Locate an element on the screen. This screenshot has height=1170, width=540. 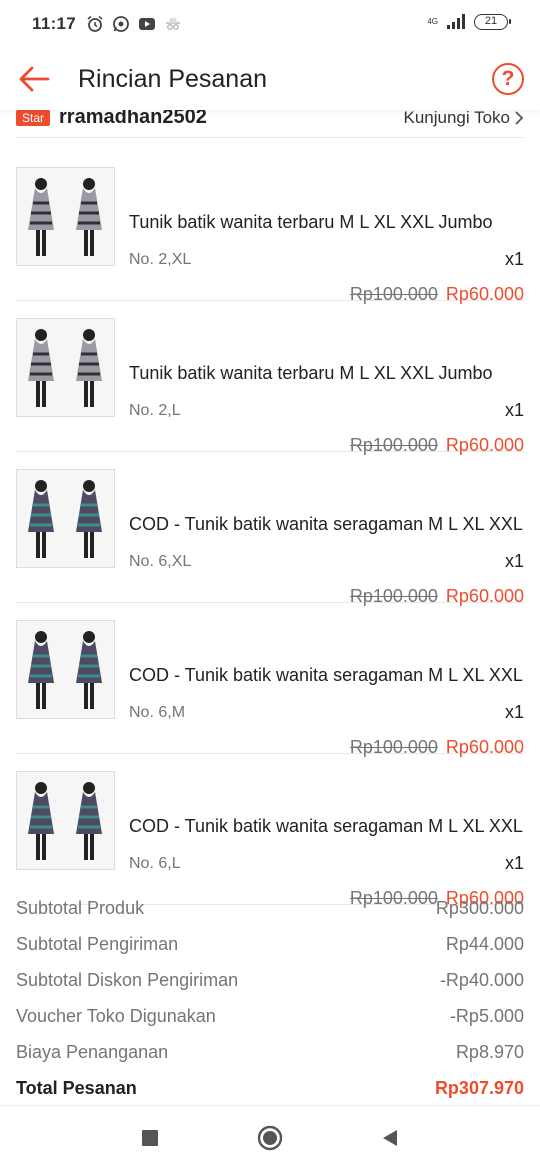
square-icon is located at coordinates (150, 1138).